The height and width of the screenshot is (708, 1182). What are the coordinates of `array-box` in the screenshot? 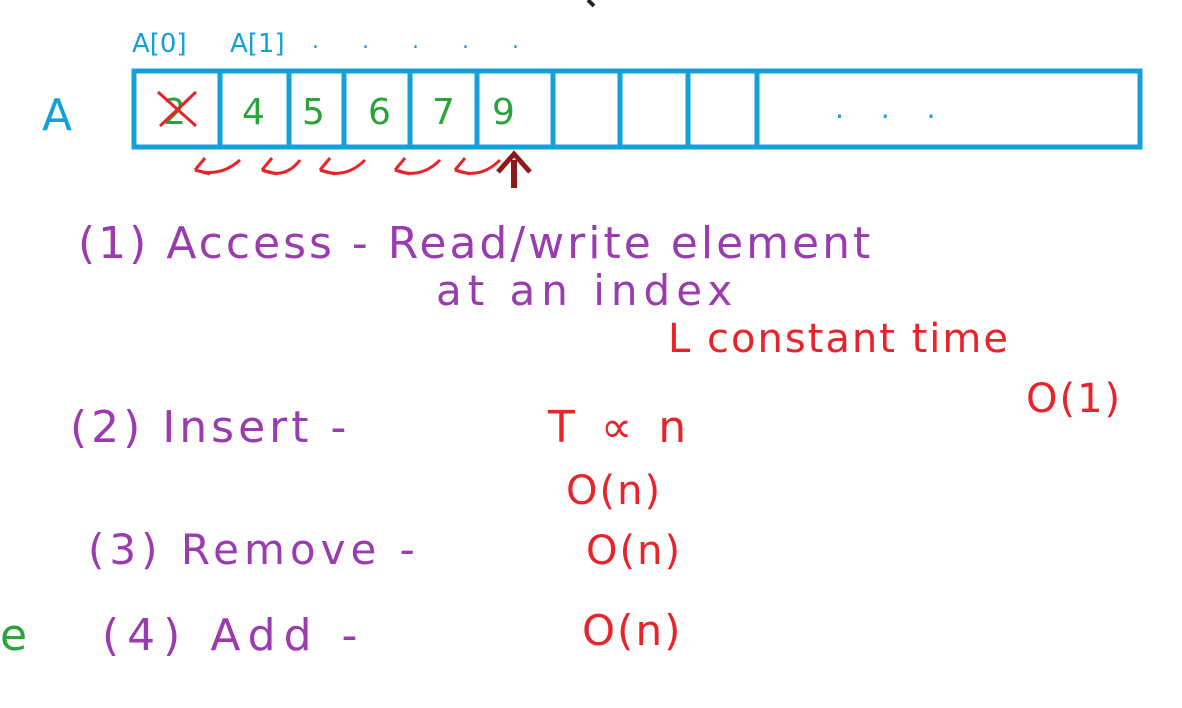 It's located at (637, 109).